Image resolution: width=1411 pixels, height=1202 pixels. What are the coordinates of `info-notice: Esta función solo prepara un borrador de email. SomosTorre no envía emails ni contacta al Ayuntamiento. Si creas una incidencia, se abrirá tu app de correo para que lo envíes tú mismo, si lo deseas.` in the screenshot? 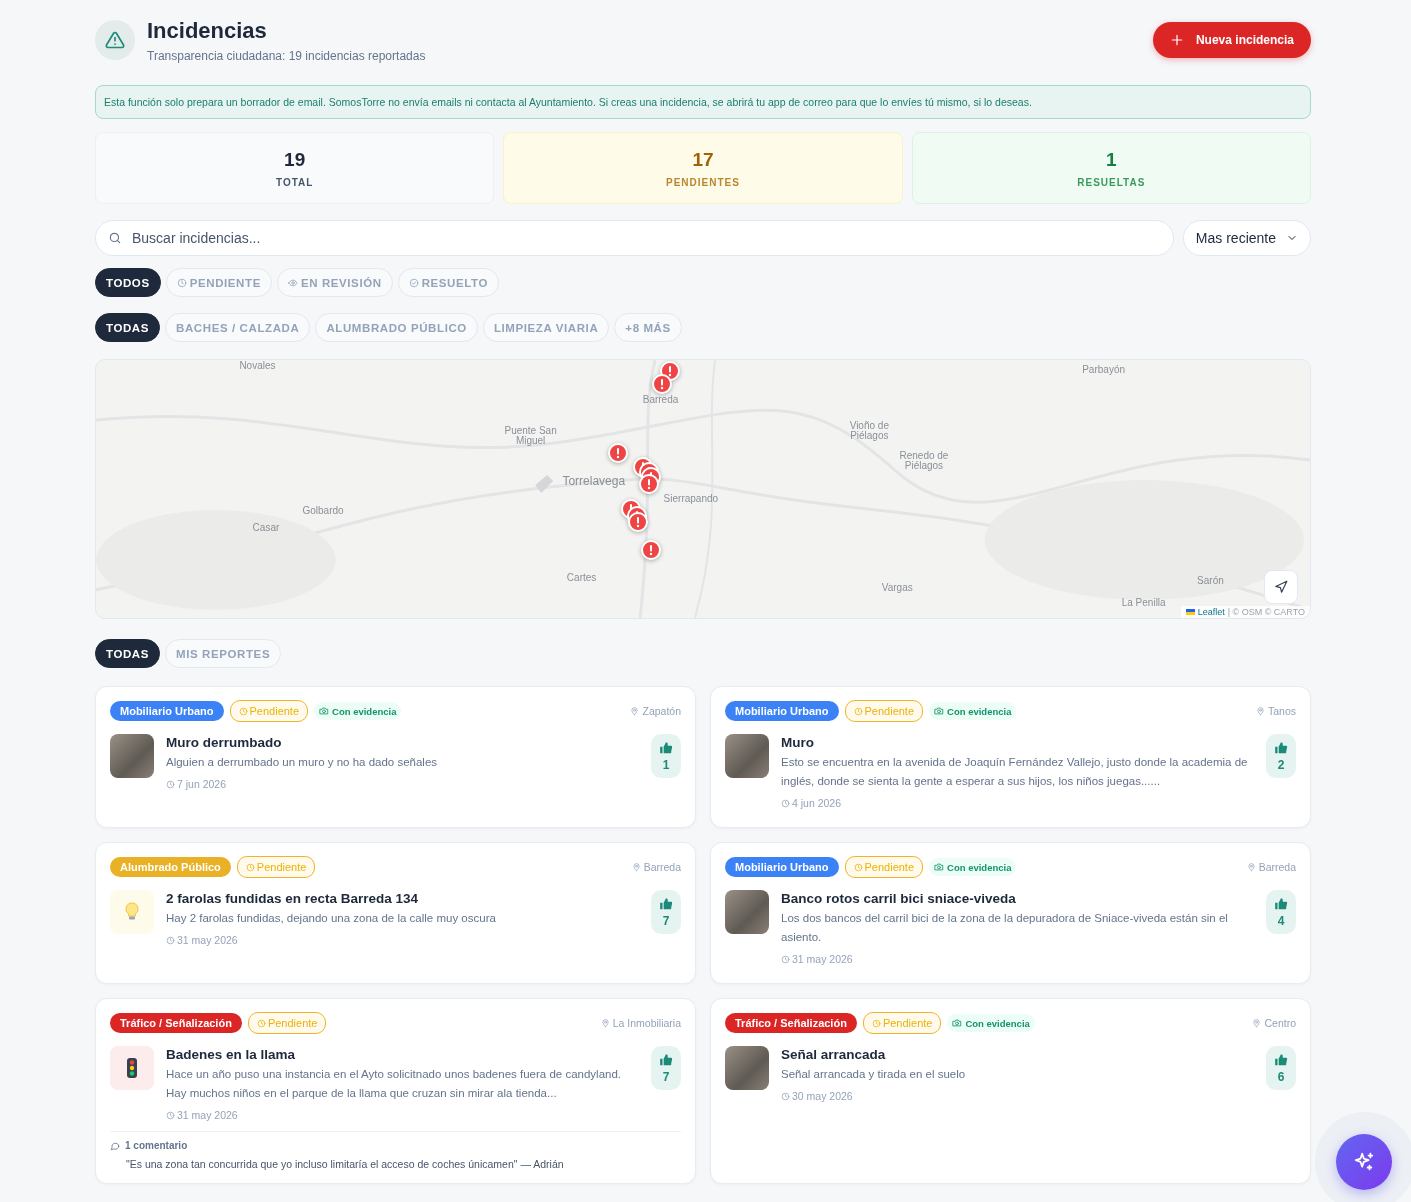 It's located at (703, 102).